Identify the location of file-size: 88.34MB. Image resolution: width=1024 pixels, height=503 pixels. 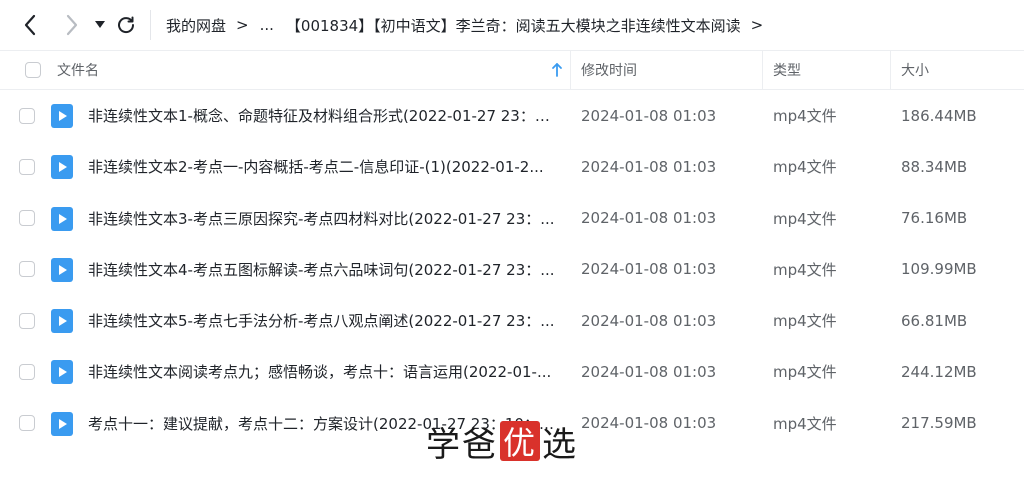
(934, 166).